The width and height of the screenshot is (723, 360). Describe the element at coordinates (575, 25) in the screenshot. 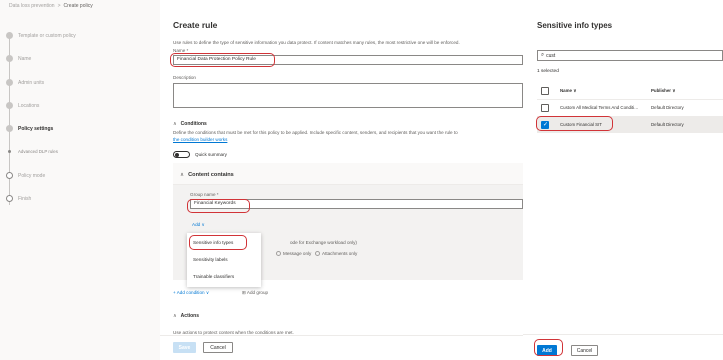

I see `panel-title: Sensitive info types` at that location.